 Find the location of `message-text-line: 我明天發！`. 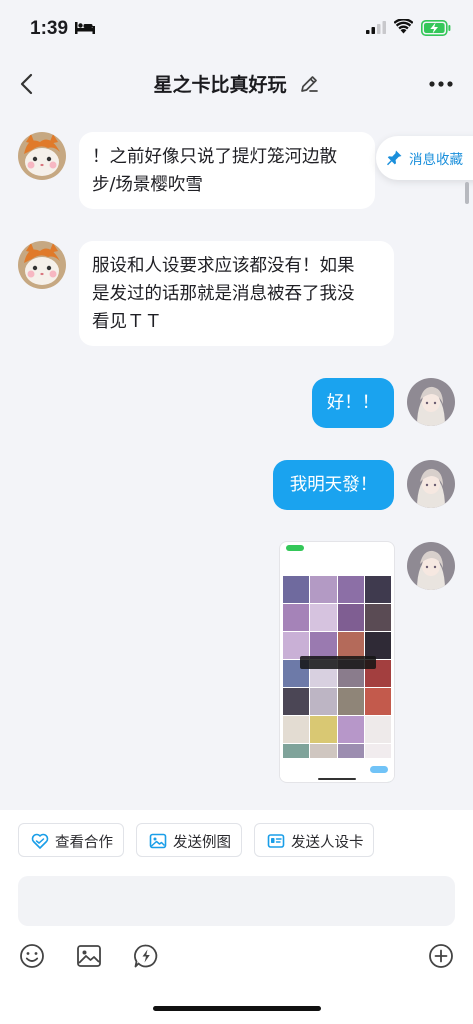

message-text-line: 我明天發！ is located at coordinates (333, 485).